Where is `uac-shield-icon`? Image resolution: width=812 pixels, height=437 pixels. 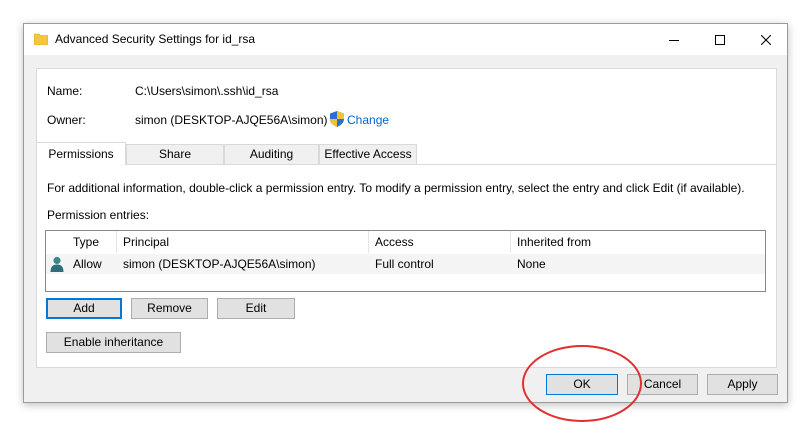 uac-shield-icon is located at coordinates (337, 119).